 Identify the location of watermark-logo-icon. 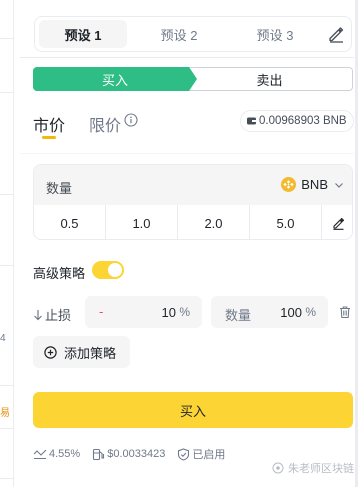
(278, 468).